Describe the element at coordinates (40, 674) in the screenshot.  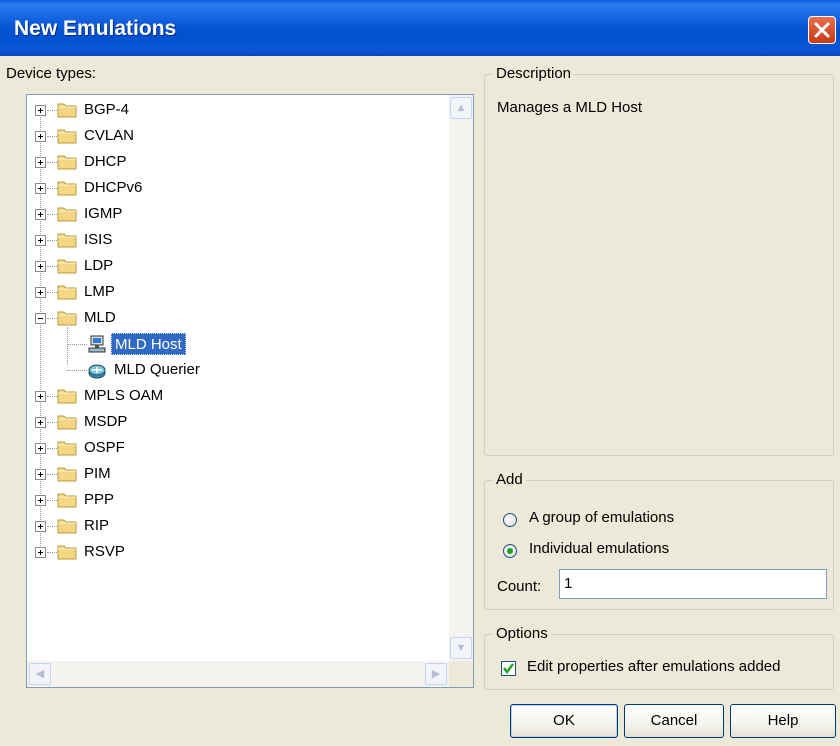
I see `scroll-left-button: ◀` at that location.